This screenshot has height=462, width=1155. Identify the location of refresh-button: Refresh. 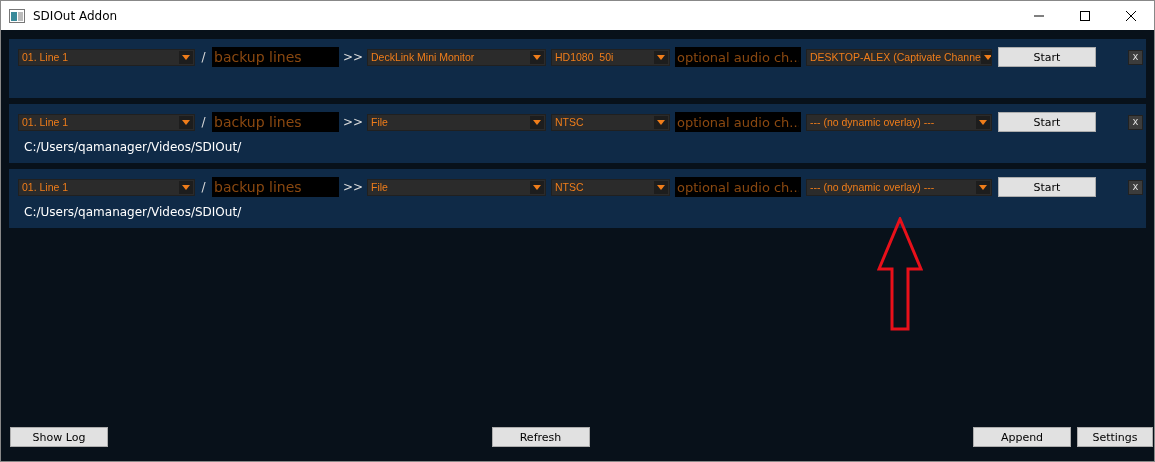
(540, 437).